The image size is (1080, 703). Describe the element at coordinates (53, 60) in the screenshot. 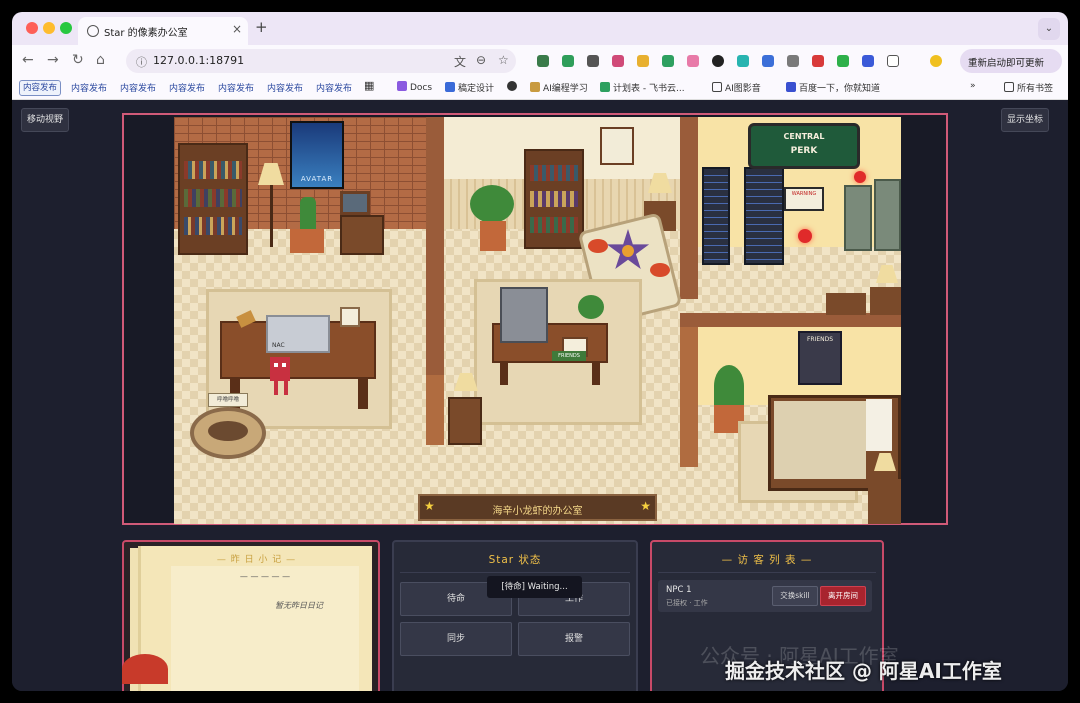

I see `forward-arrow-icon: →` at that location.